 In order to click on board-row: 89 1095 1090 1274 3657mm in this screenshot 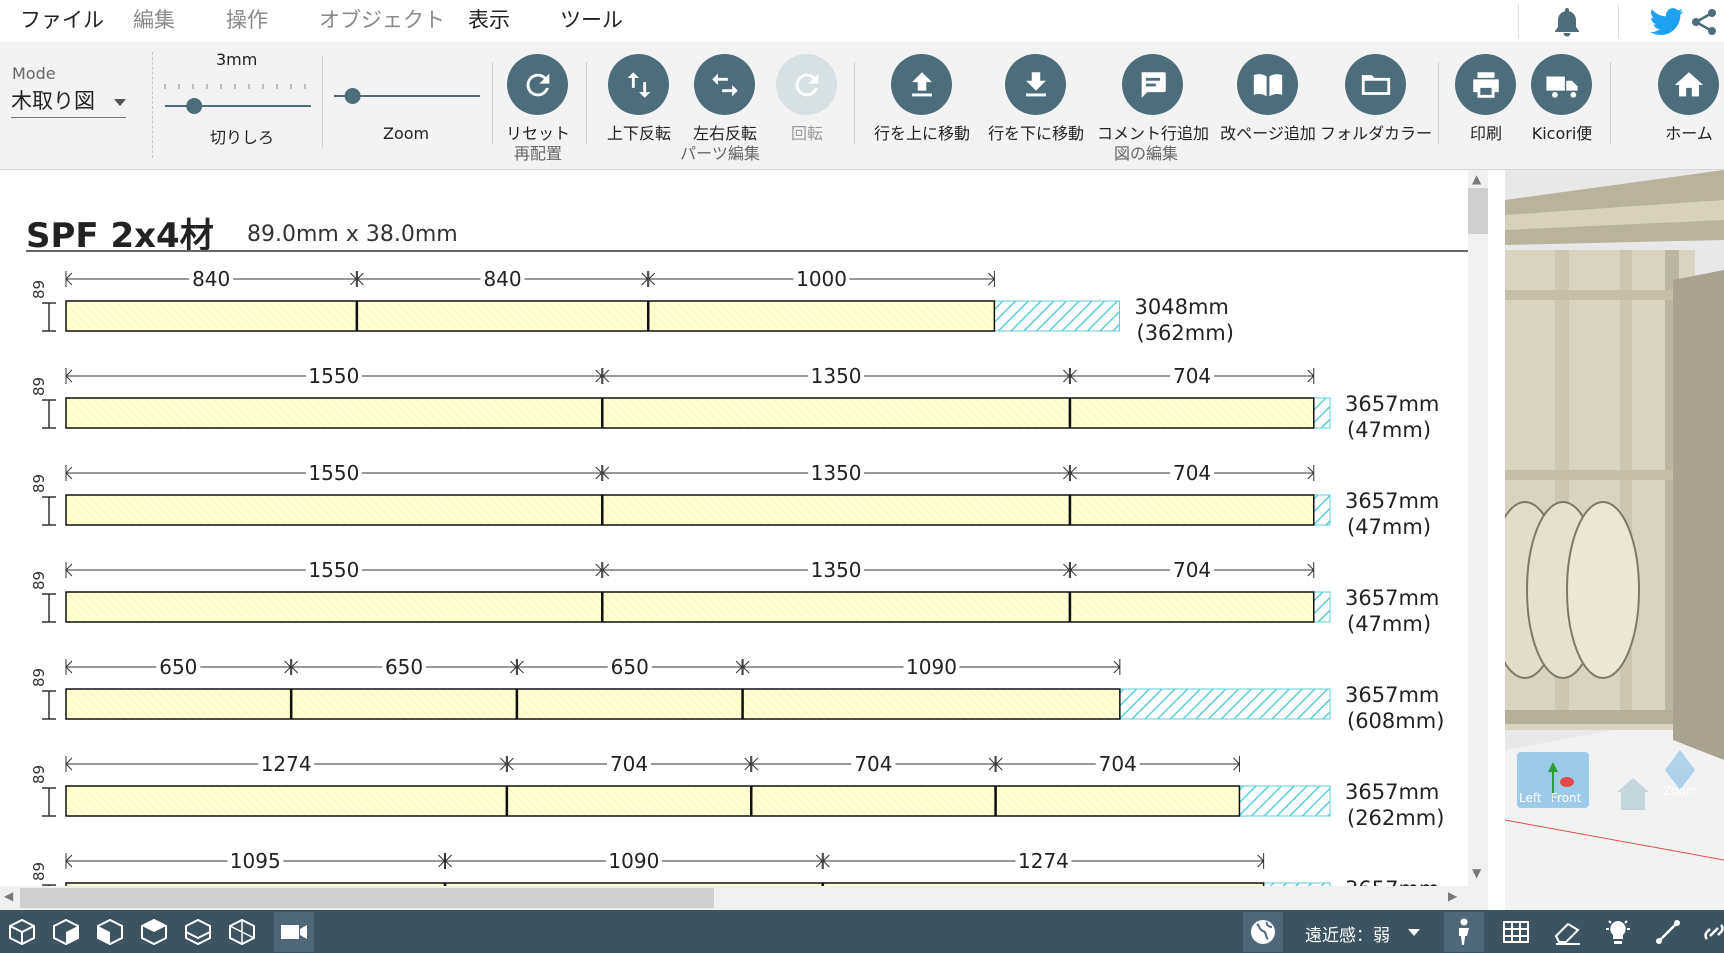, I will do `click(734, 867)`.